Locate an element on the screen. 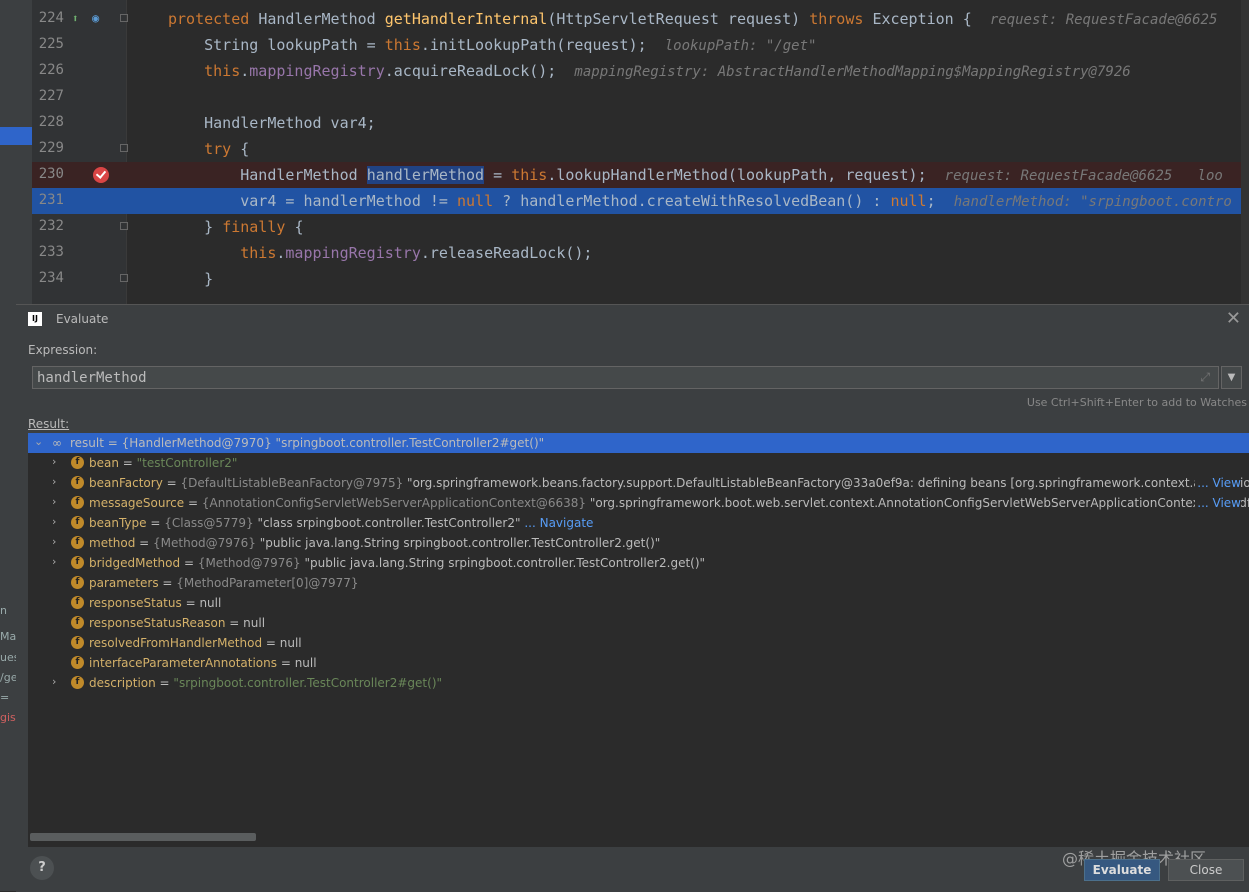 Image resolution: width=1249 pixels, height=892 pixels. root-name: result is located at coordinates (87, 443).